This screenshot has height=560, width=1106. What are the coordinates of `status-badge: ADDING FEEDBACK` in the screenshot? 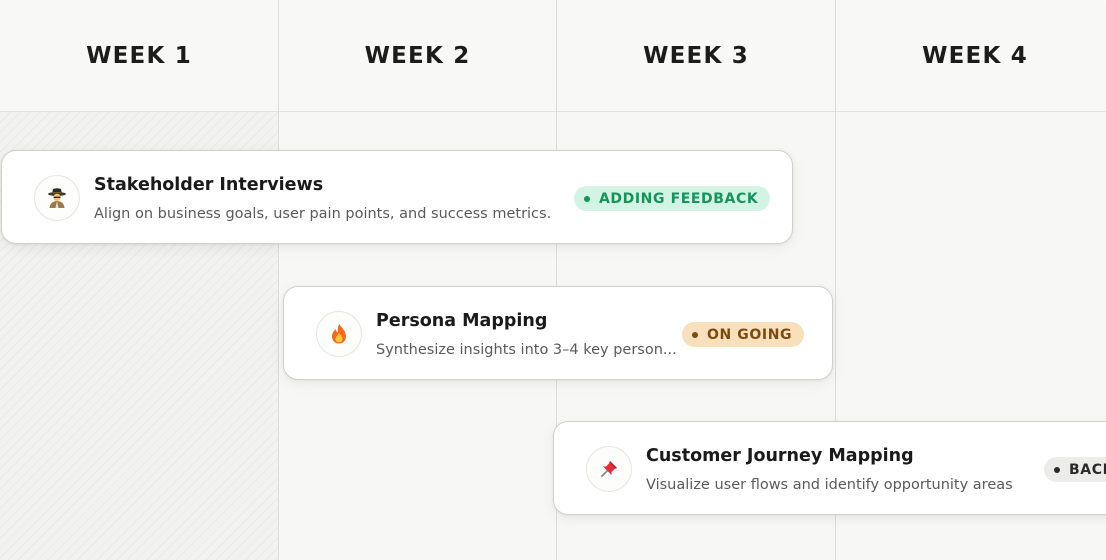 It's located at (672, 198).